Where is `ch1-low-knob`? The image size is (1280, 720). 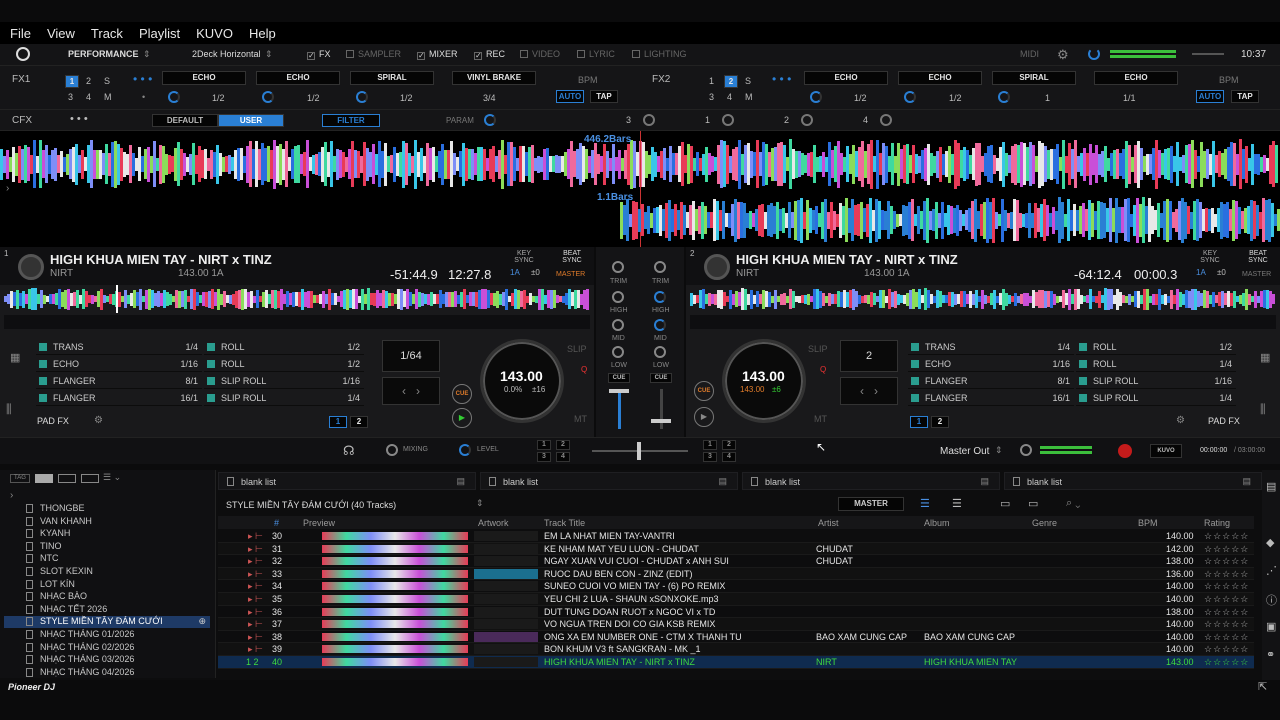 ch1-low-knob is located at coordinates (618, 352).